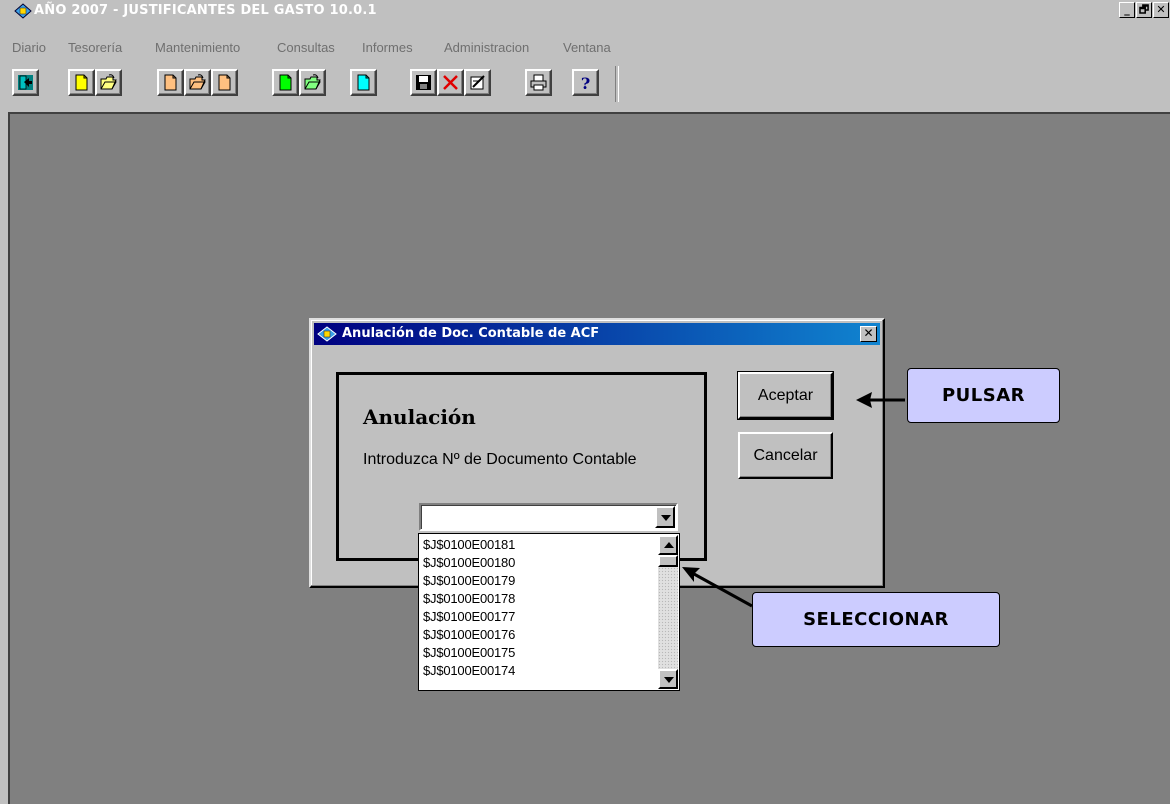 The image size is (1170, 804). Describe the element at coordinates (793, 500) in the screenshot. I see `annotation-arrows` at that location.